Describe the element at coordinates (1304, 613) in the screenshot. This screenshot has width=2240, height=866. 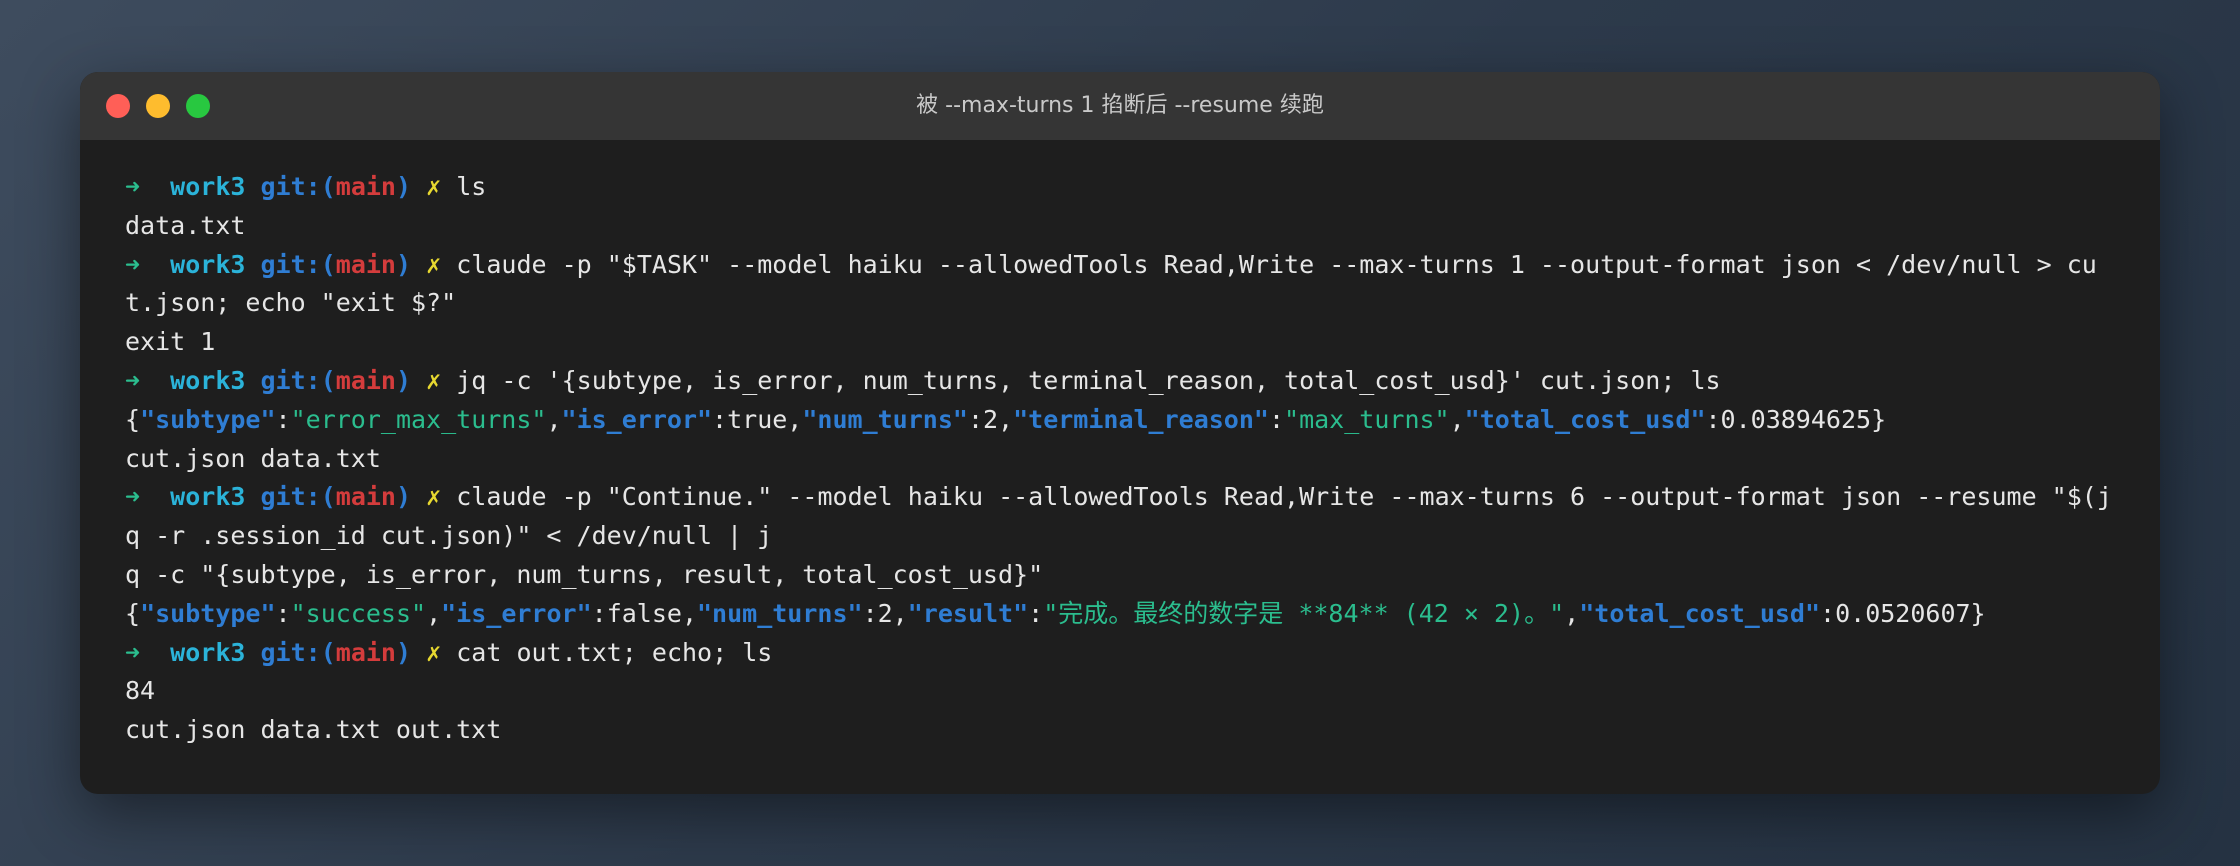
I see `json-string: "完成。最终的数字是 **84** (42 × 2)。"` at that location.